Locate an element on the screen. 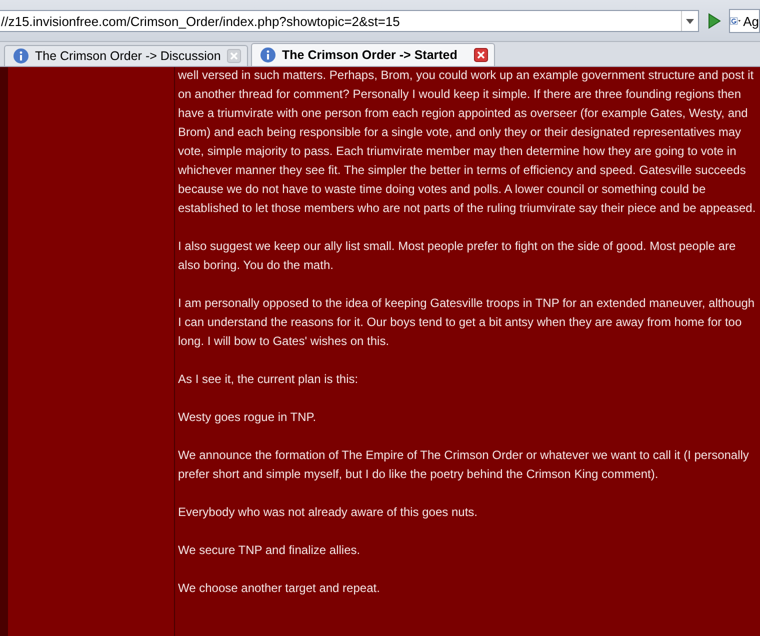 The height and width of the screenshot is (636, 760). post-paragraph: Everybody who was not already aware of this goes nuts. is located at coordinates (328, 512).